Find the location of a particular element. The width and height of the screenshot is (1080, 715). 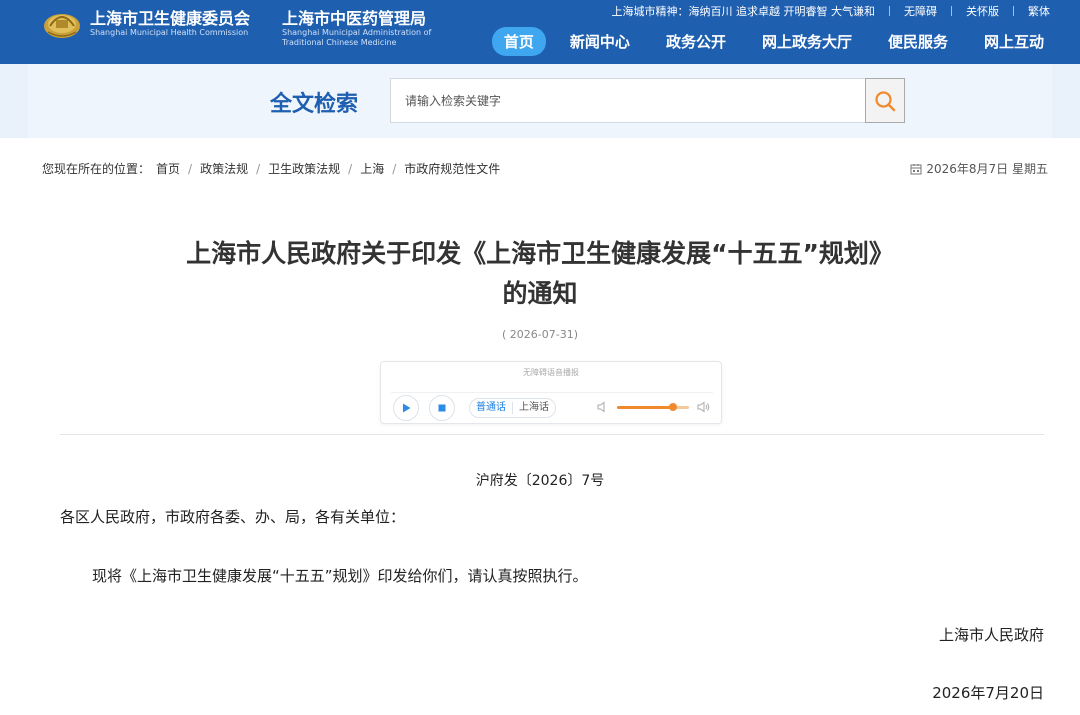

stop-button is located at coordinates (442, 408).